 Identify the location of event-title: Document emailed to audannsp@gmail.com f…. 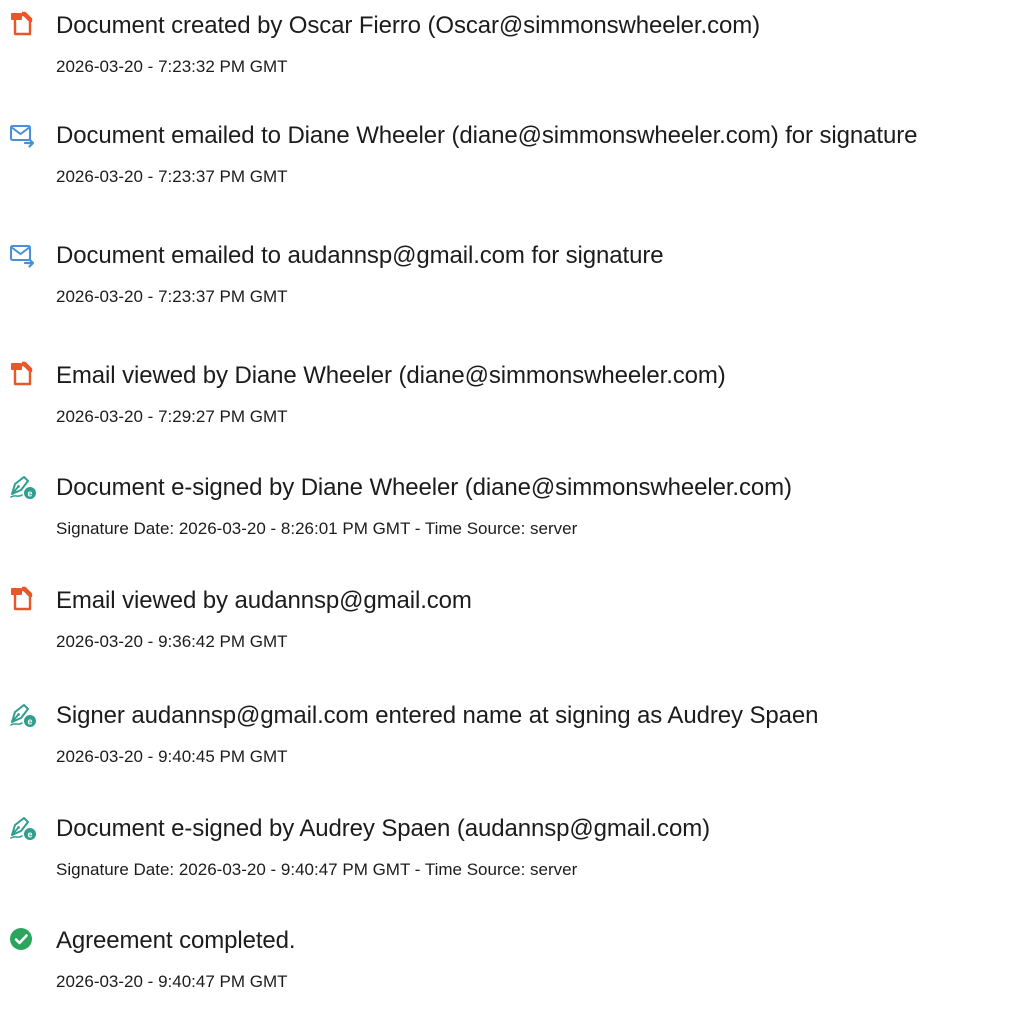
(360, 255).